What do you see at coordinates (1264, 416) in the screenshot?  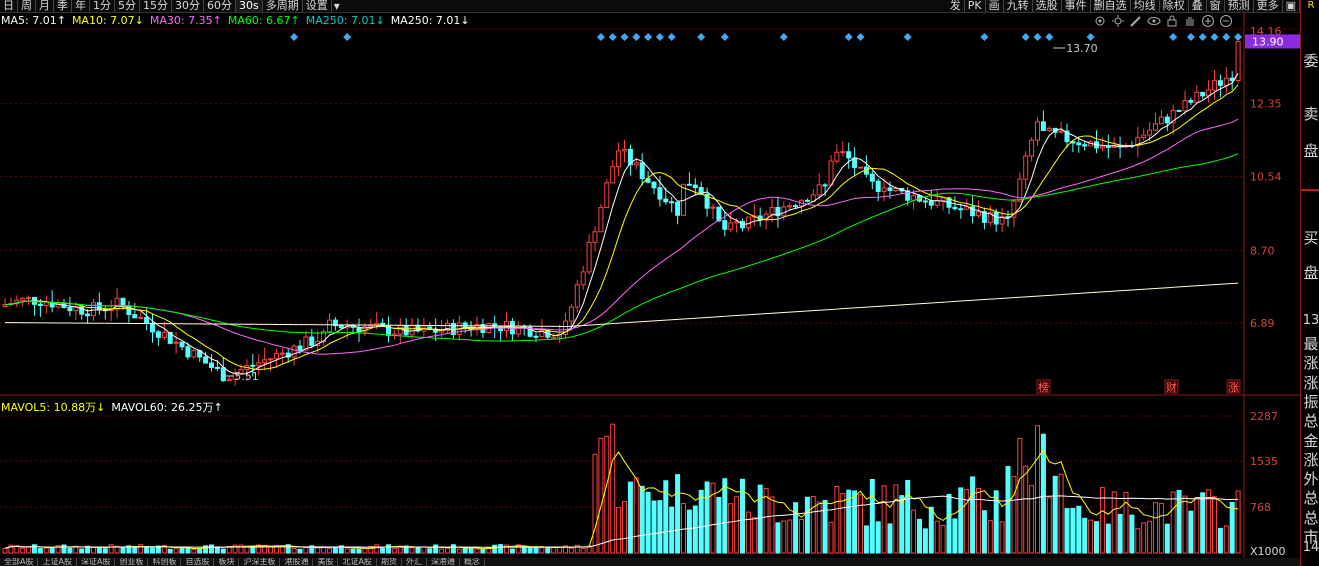 I see `volume-tick-label: 2287` at bounding box center [1264, 416].